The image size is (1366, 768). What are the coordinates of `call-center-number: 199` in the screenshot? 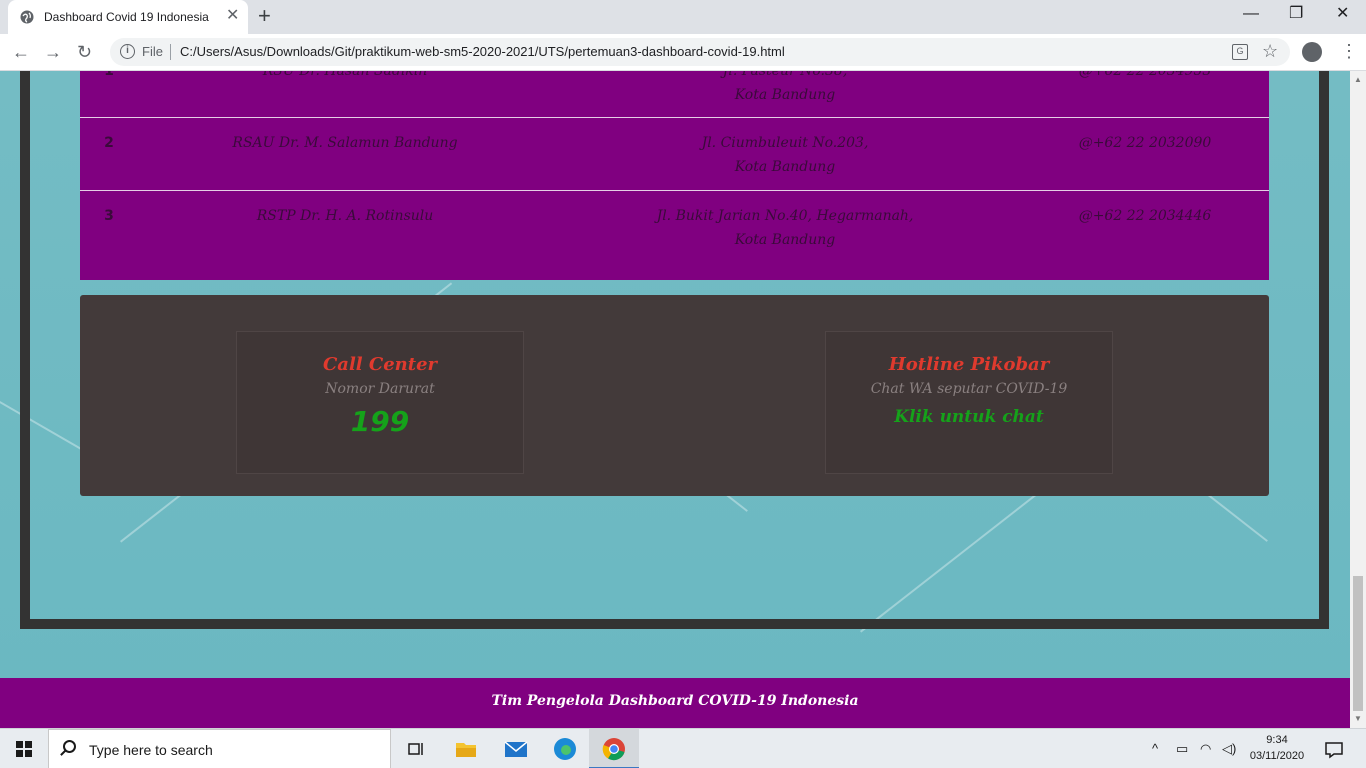 It's located at (380, 421).